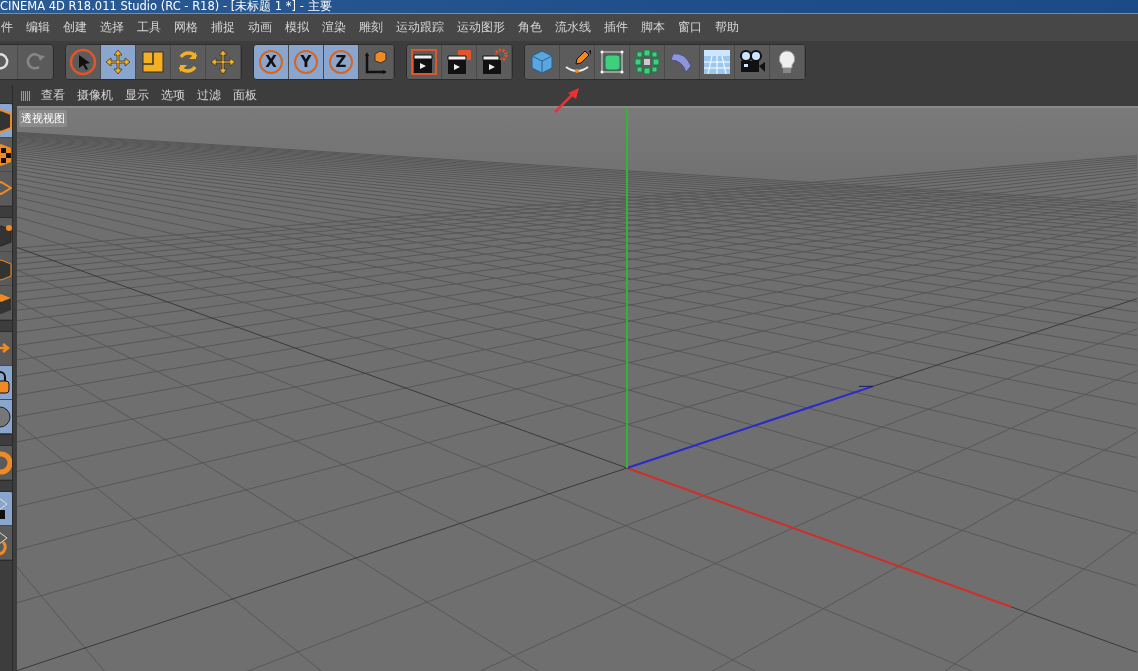 The image size is (1138, 671). Describe the element at coordinates (148, 27) in the screenshot. I see `menu-item: 工具` at that location.